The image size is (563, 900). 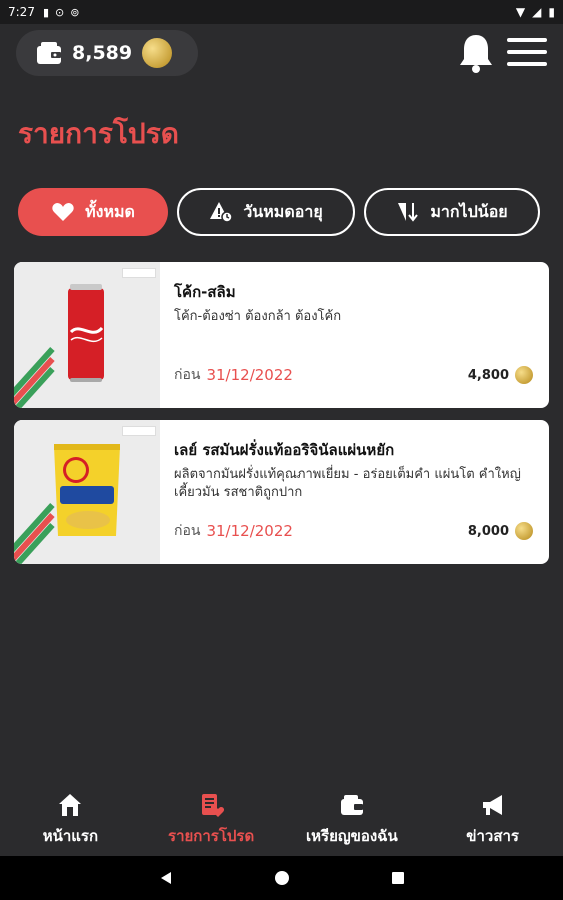 What do you see at coordinates (211, 818) in the screenshot?
I see `nav-favorites: รายการโปรด` at bounding box center [211, 818].